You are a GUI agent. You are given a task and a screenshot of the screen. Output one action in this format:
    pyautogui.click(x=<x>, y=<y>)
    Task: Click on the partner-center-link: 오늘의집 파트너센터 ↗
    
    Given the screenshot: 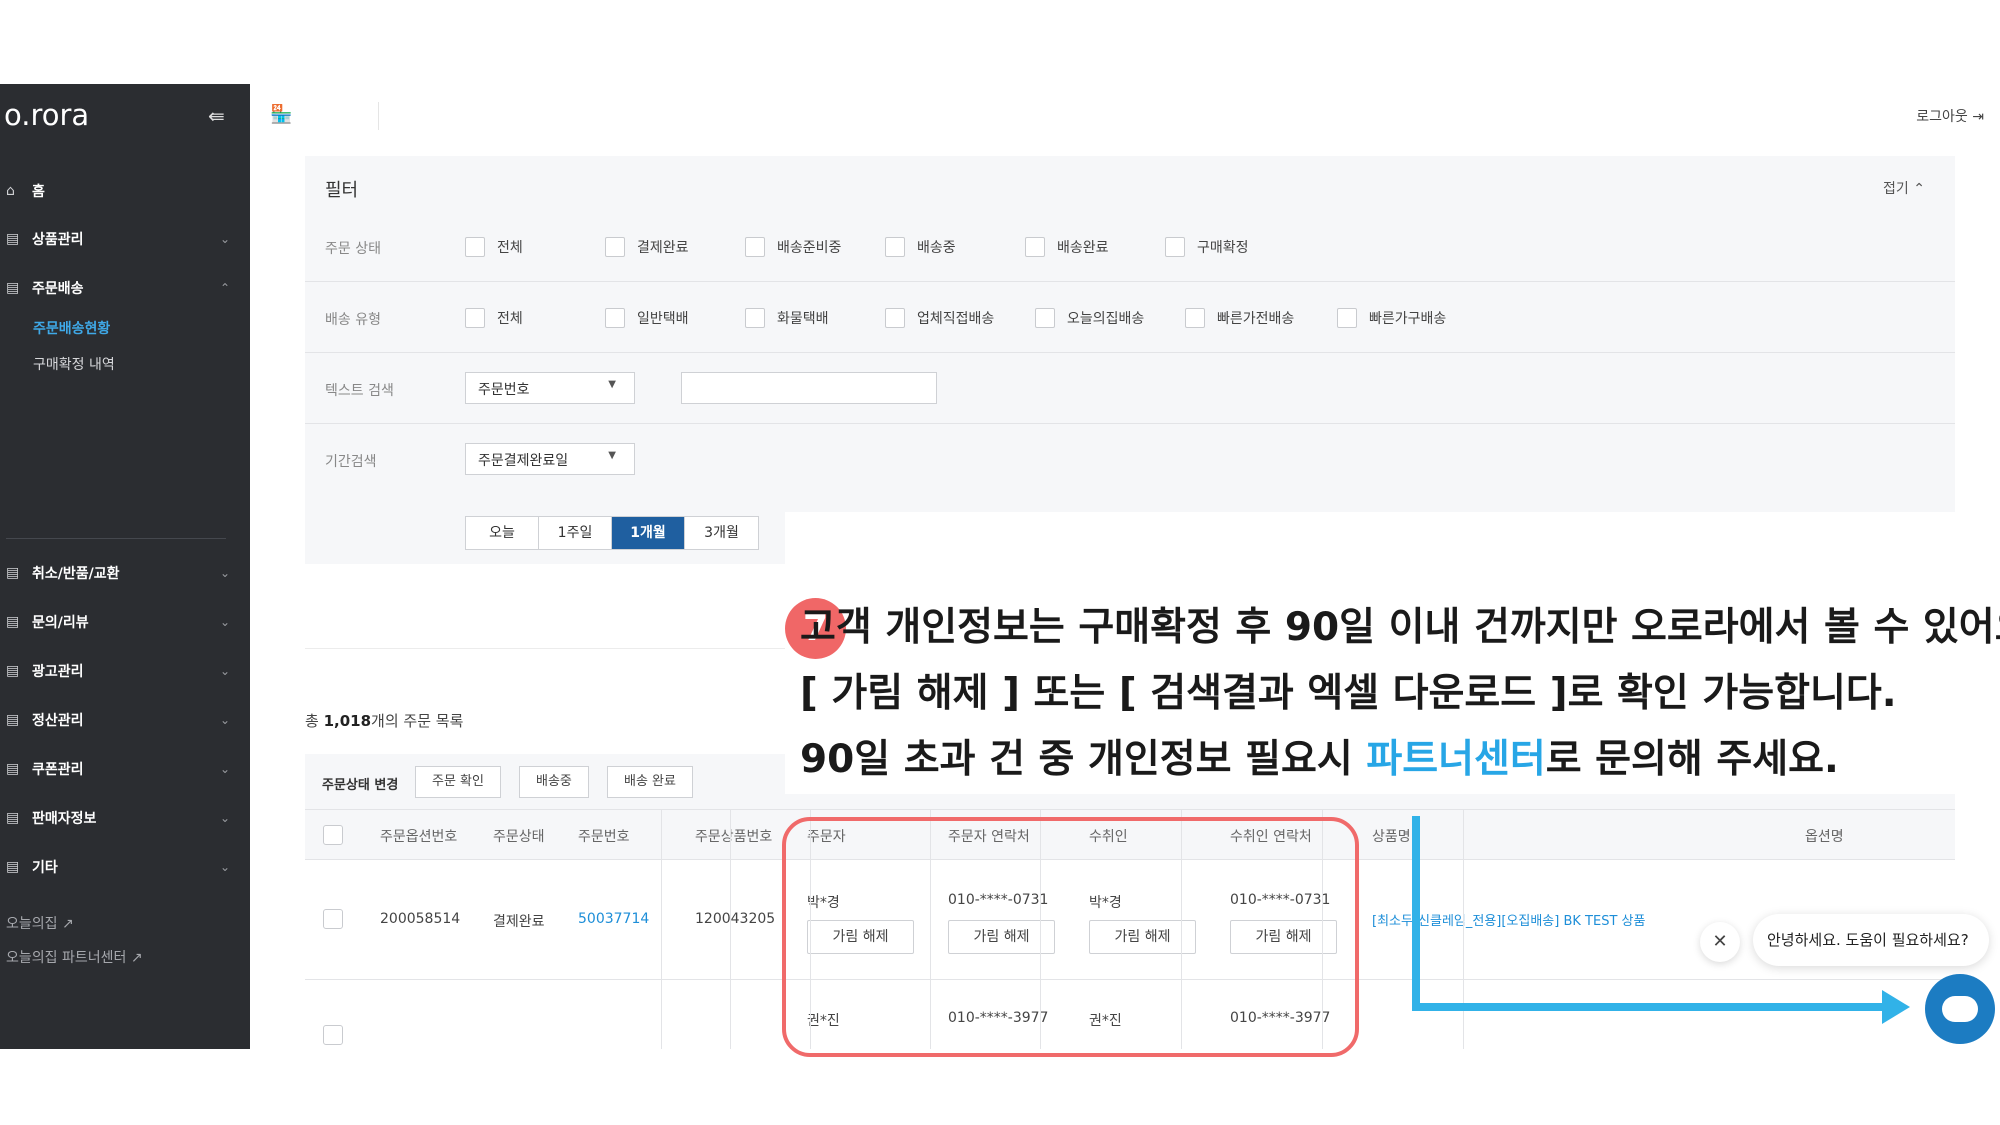 What is the action you would take?
    pyautogui.click(x=74, y=957)
    